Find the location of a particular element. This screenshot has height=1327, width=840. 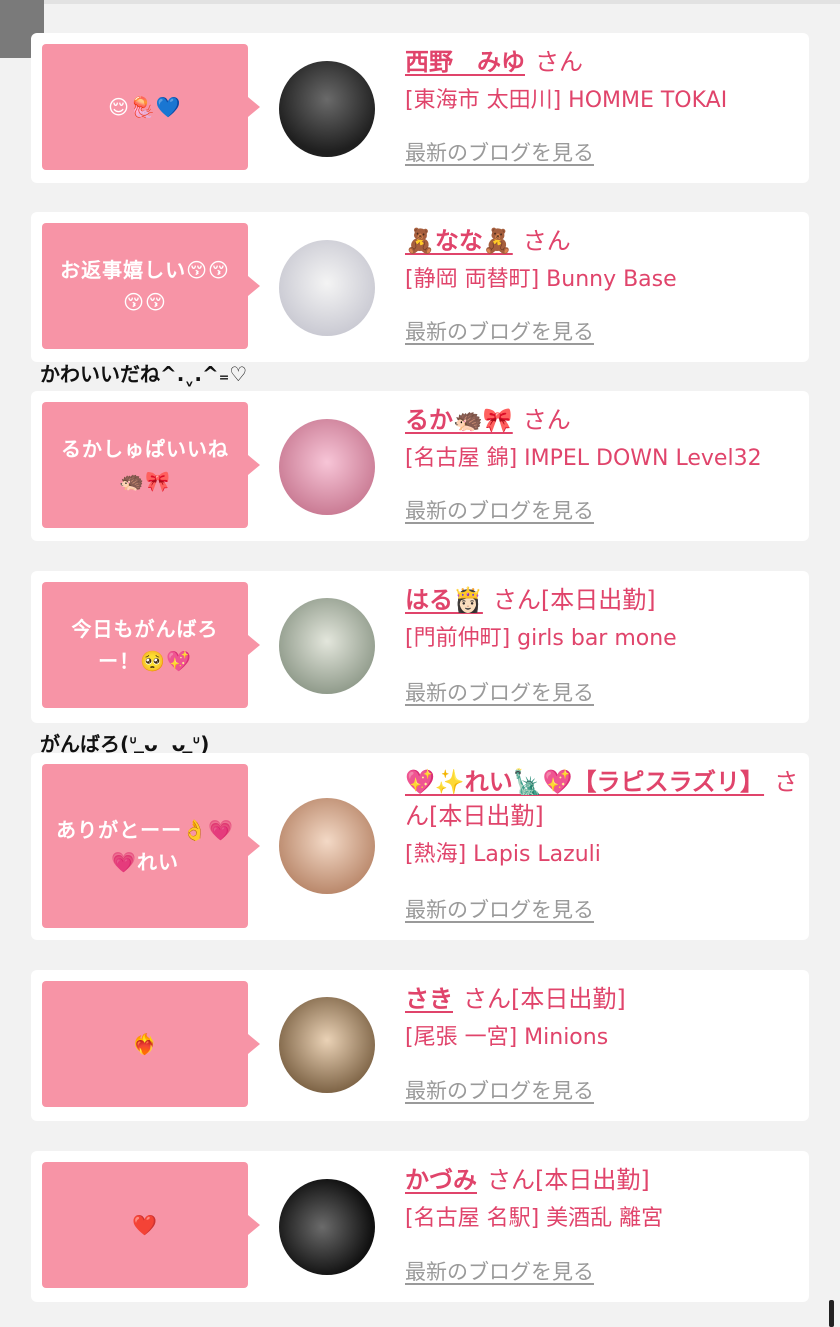

message-bubble: 😌🪼💙 is located at coordinates (151, 107).